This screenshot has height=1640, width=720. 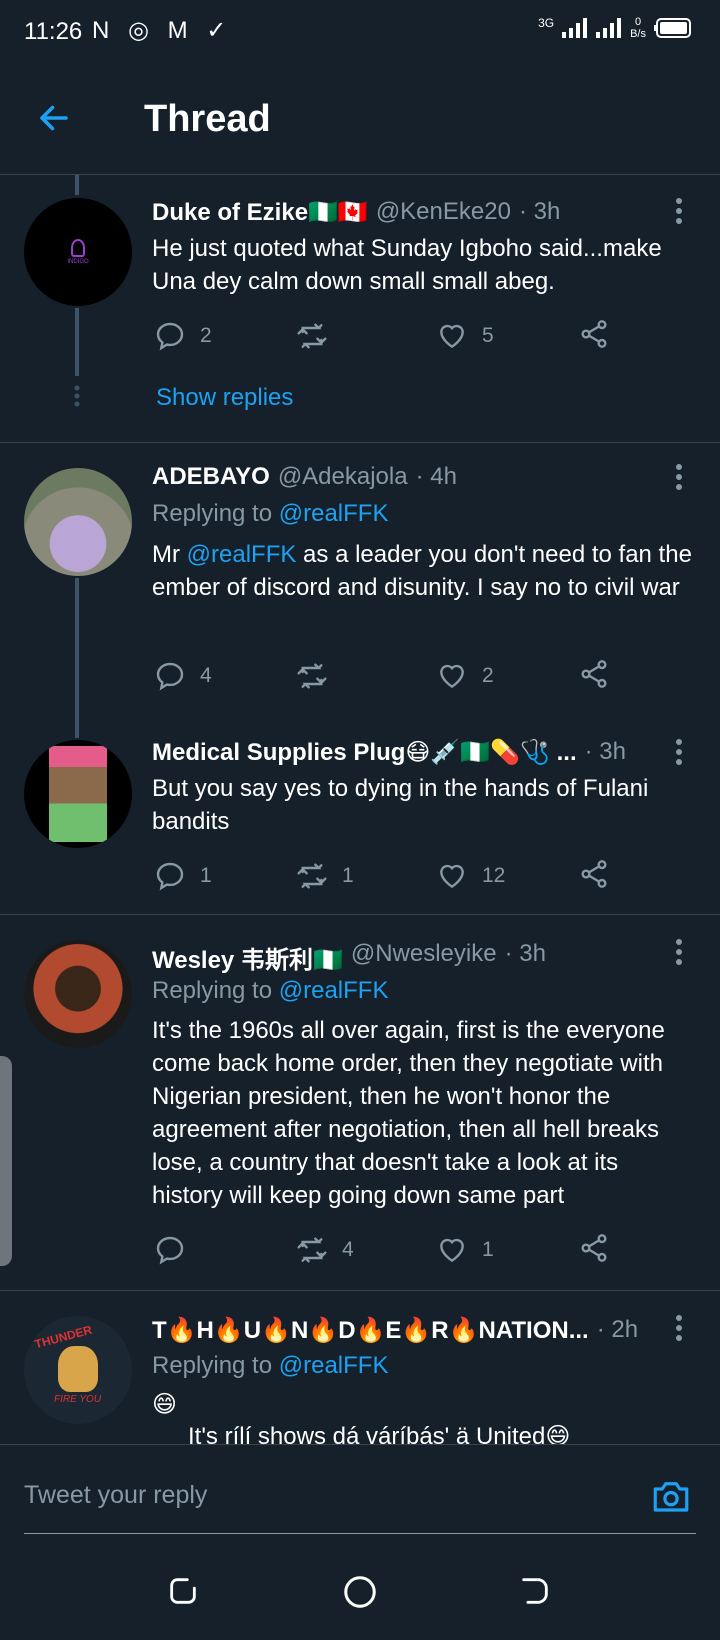 What do you see at coordinates (465, 676) in the screenshot?
I see `like-button: 2` at bounding box center [465, 676].